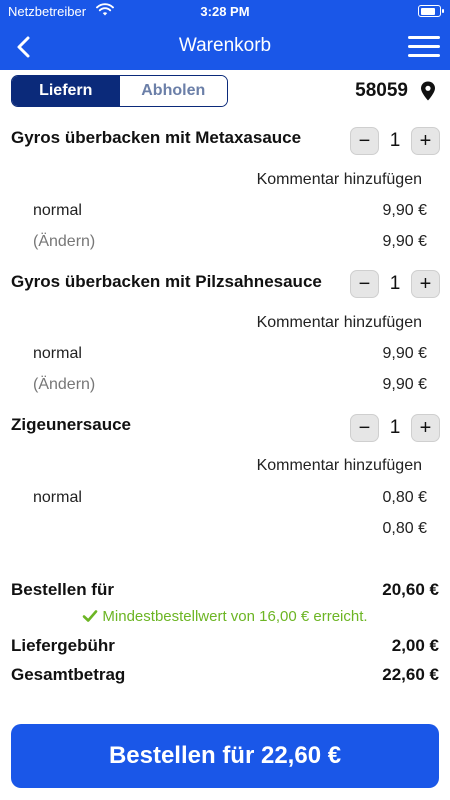 The height and width of the screenshot is (800, 450). Describe the element at coordinates (225, 45) in the screenshot. I see `page-title: Warenkorb` at that location.